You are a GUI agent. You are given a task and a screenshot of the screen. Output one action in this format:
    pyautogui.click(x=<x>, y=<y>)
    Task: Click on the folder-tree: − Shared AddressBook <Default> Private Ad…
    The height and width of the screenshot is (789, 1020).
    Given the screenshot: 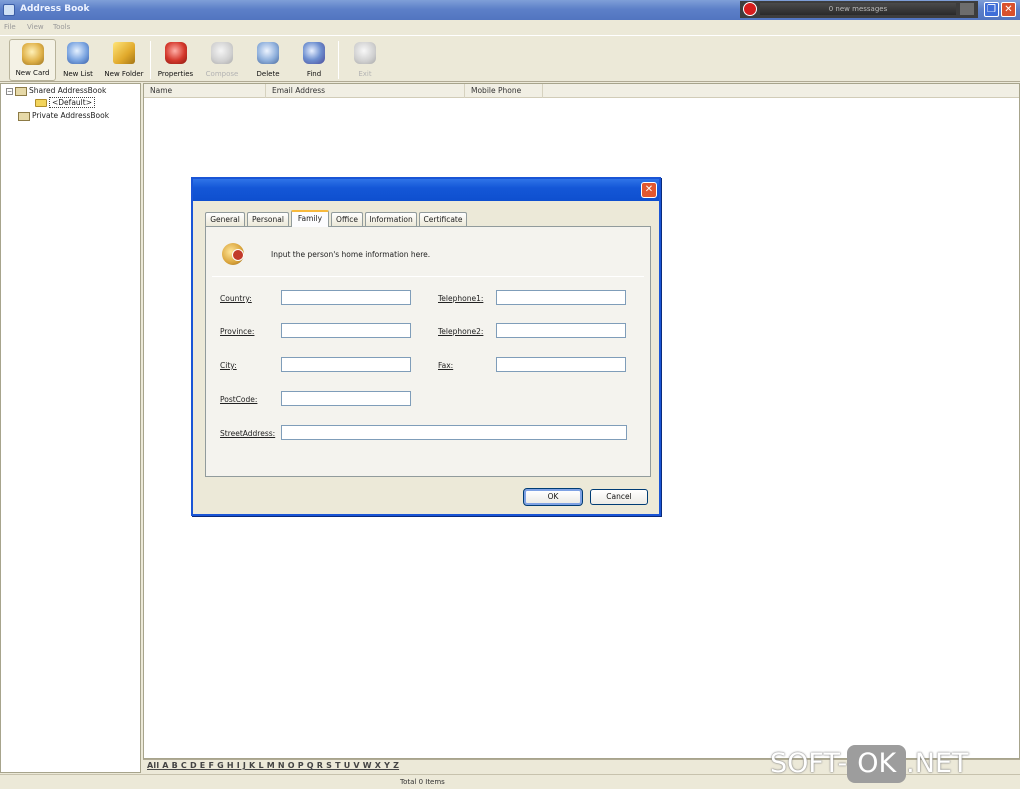 What is the action you would take?
    pyautogui.click(x=70, y=428)
    